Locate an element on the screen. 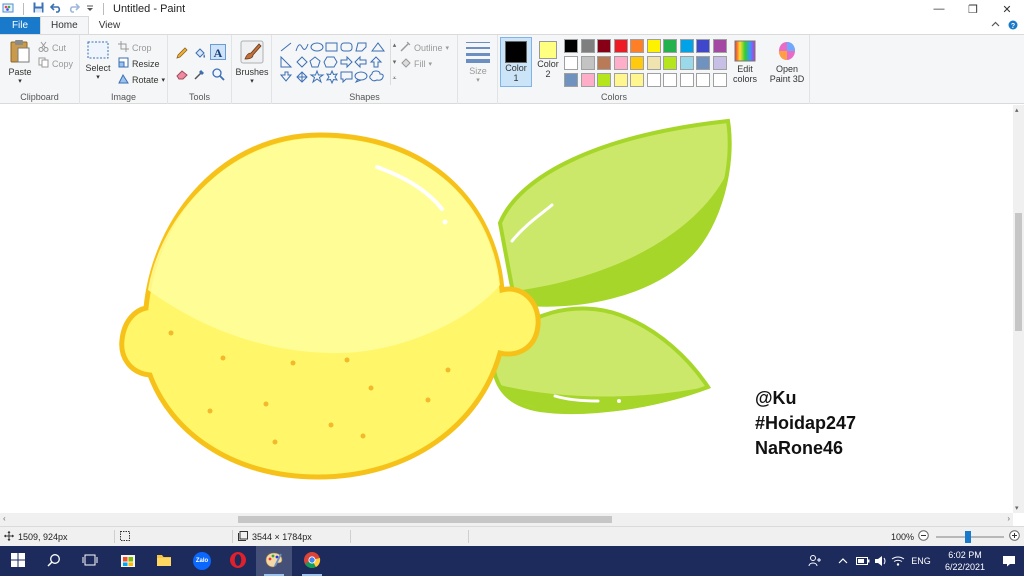 The width and height of the screenshot is (1024, 576). taskbar-file-explorer is located at coordinates (164, 561).